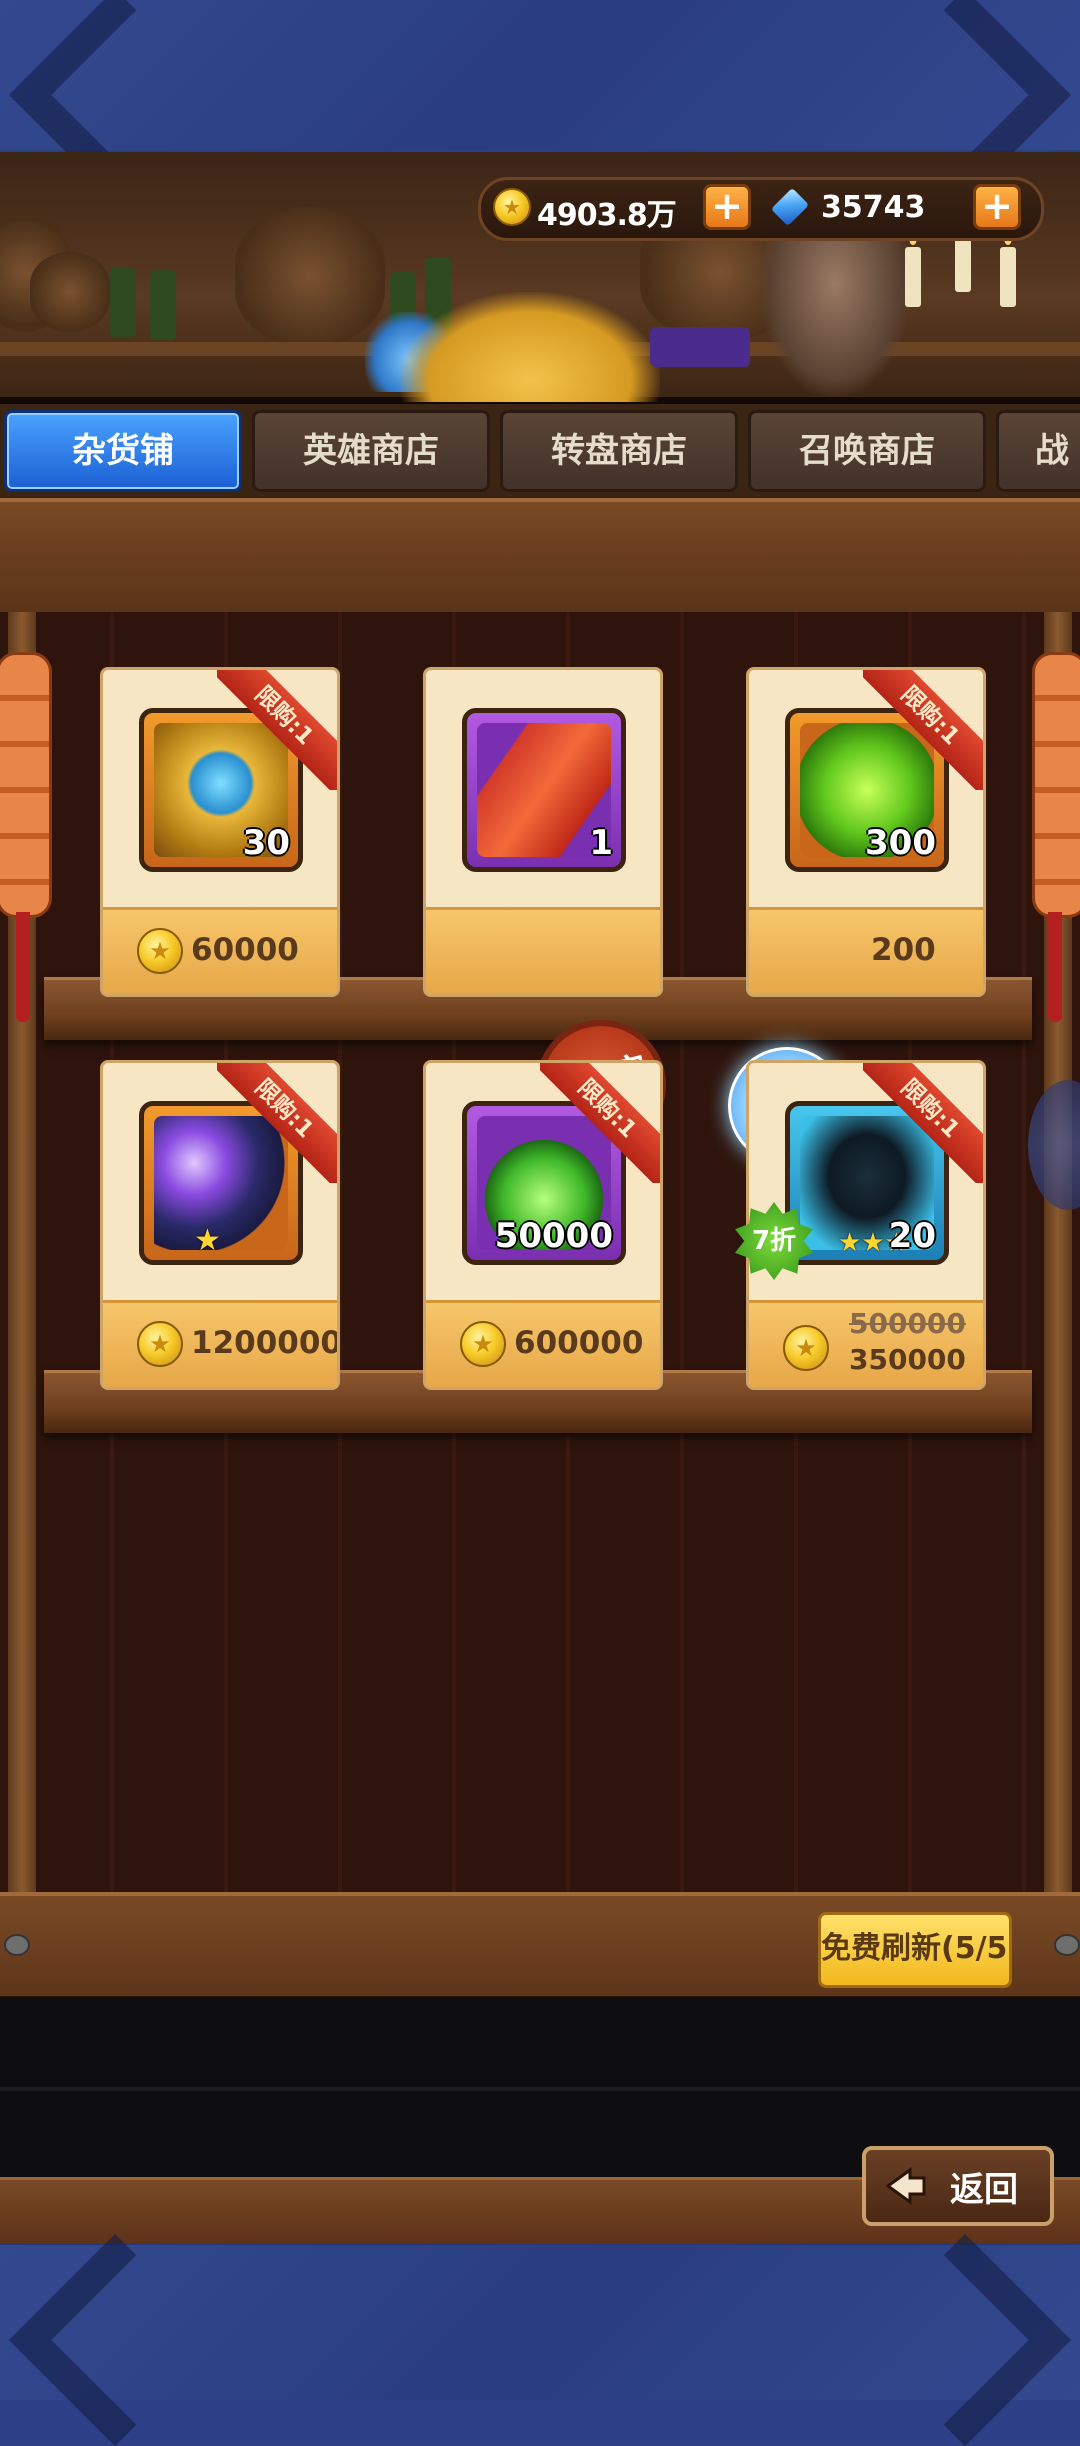 This screenshot has width=1080, height=2446. I want to click on shop-item-card: 1, so click(543, 832).